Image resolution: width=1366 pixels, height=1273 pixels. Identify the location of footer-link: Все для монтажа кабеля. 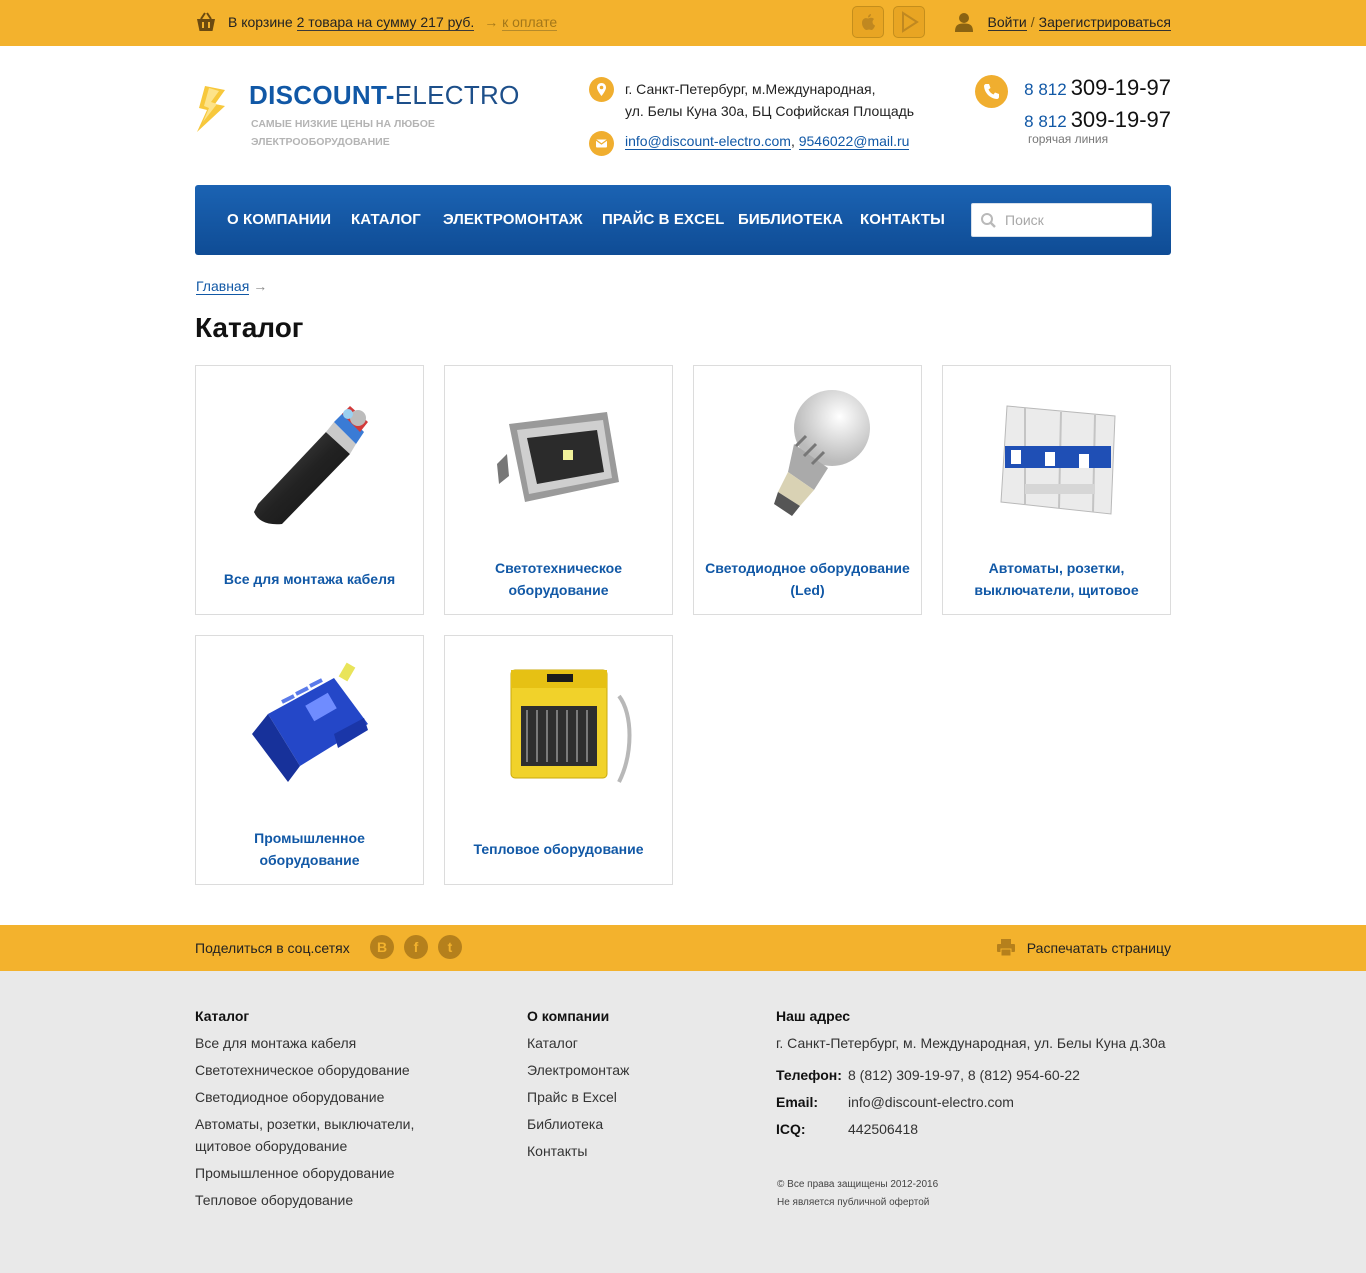
(315, 1043).